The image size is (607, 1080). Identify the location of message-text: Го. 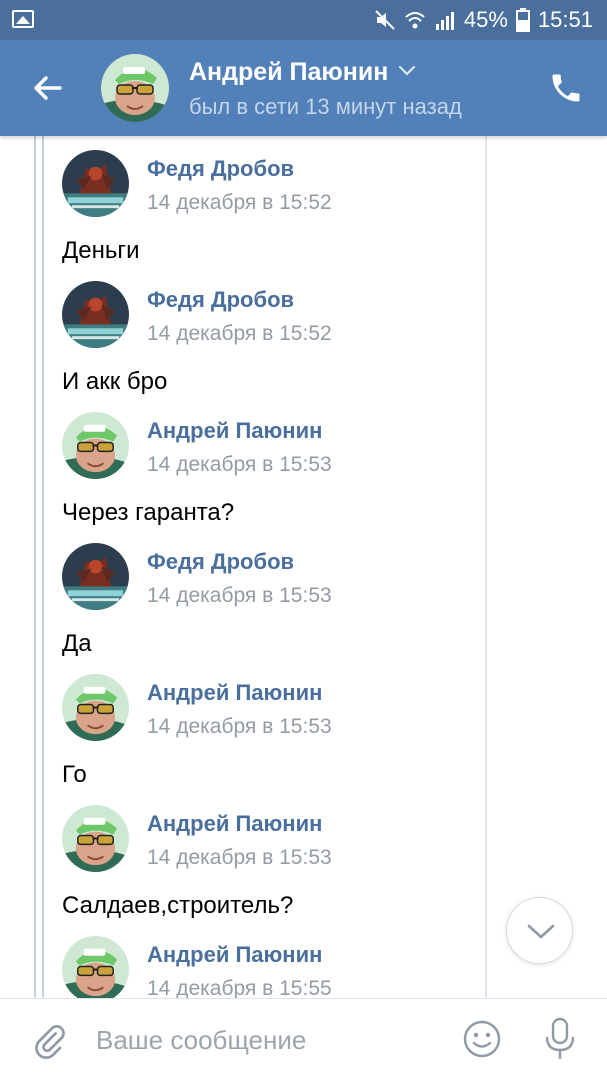
(74, 774).